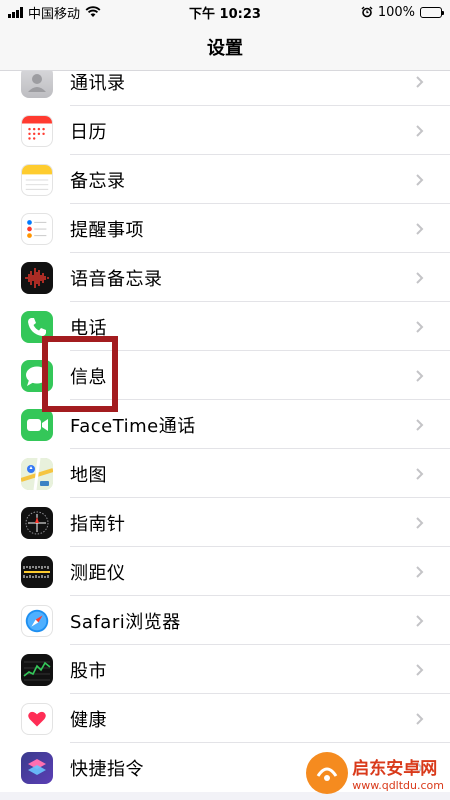  Describe the element at coordinates (367, 12) in the screenshot. I see `alarm-icon` at that location.